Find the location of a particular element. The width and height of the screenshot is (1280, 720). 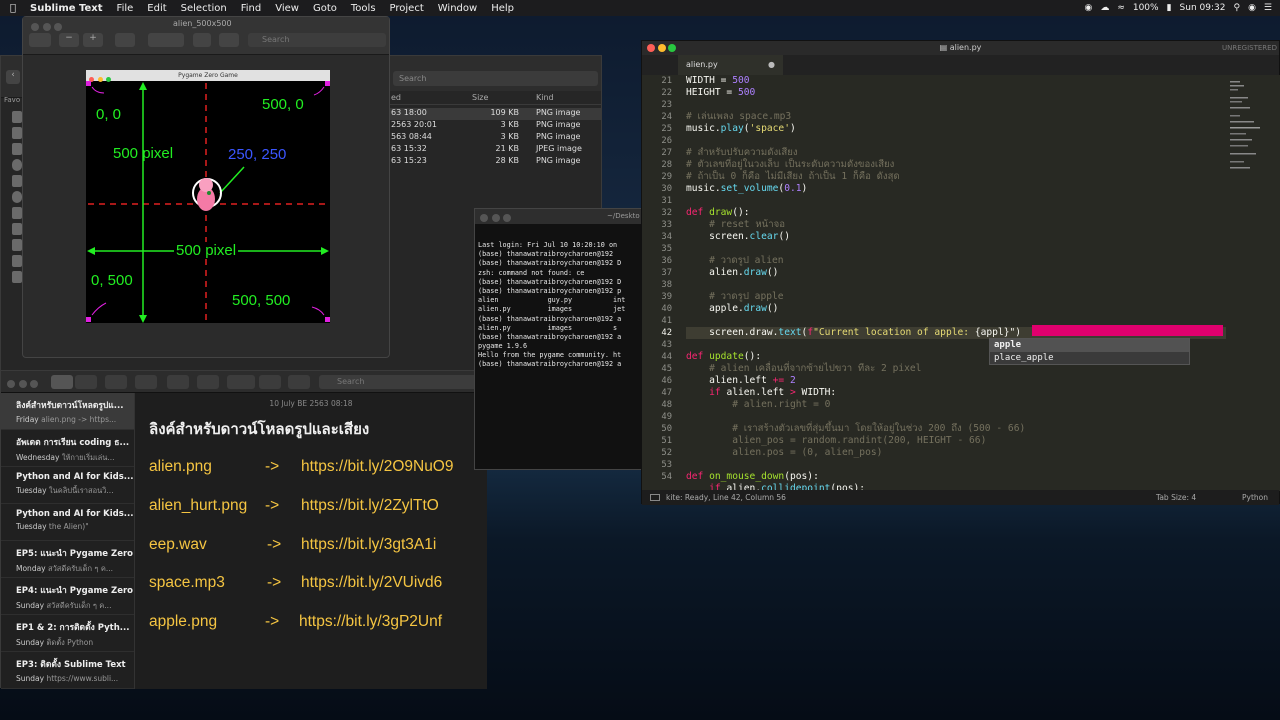

code-line: def draw(): is located at coordinates (956, 213).